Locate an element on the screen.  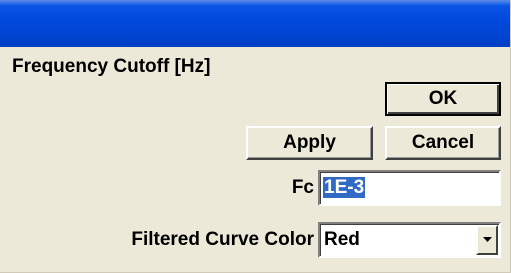
filtered-curve-color-label: Filtered Curve Color is located at coordinates (222, 239).